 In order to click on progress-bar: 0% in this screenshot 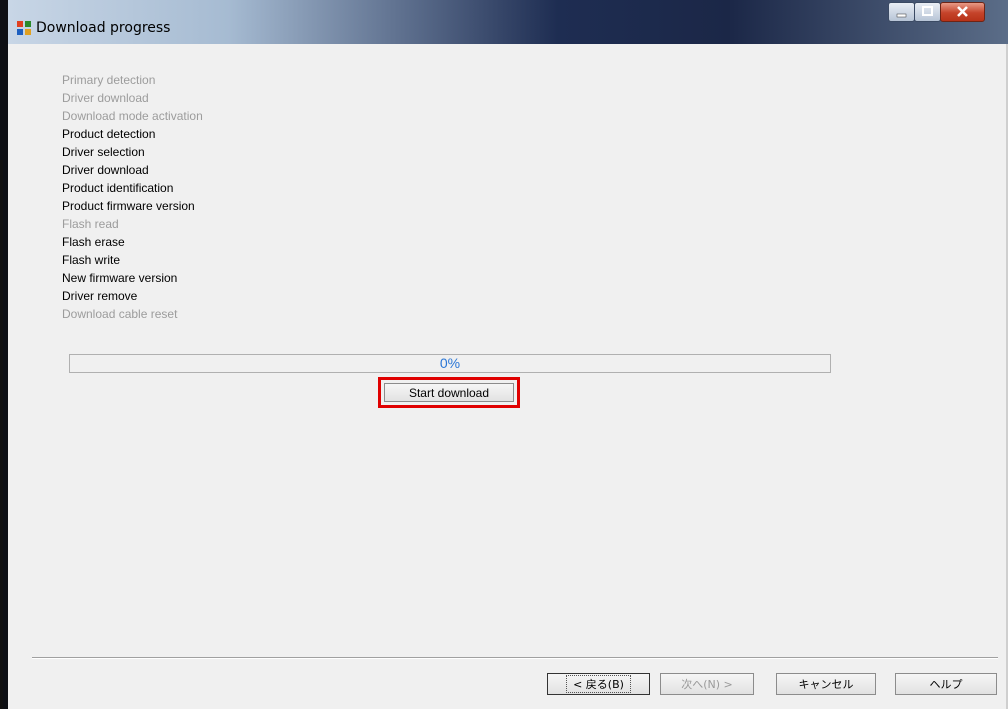, I will do `click(450, 363)`.